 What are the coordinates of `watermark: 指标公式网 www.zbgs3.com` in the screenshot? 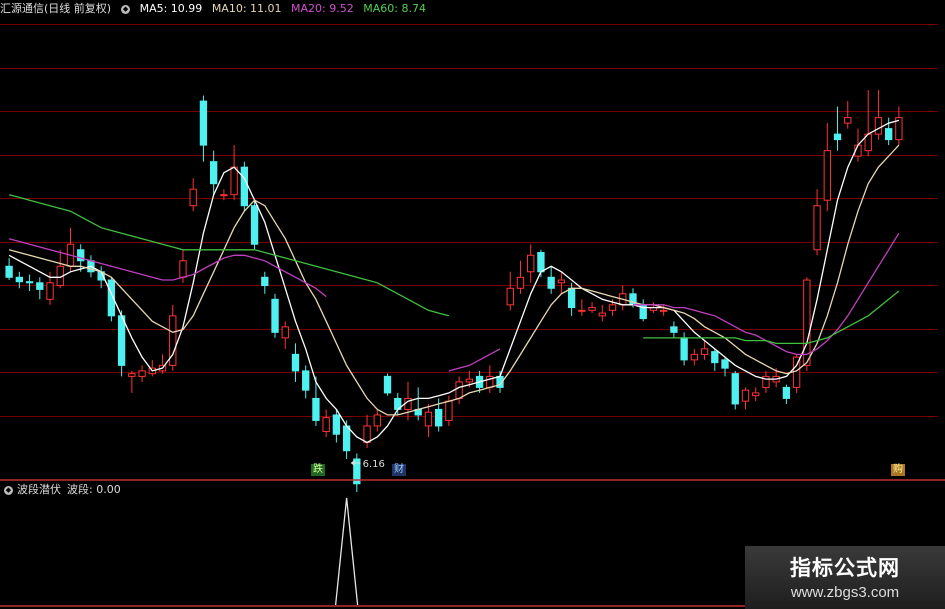 It's located at (845, 577).